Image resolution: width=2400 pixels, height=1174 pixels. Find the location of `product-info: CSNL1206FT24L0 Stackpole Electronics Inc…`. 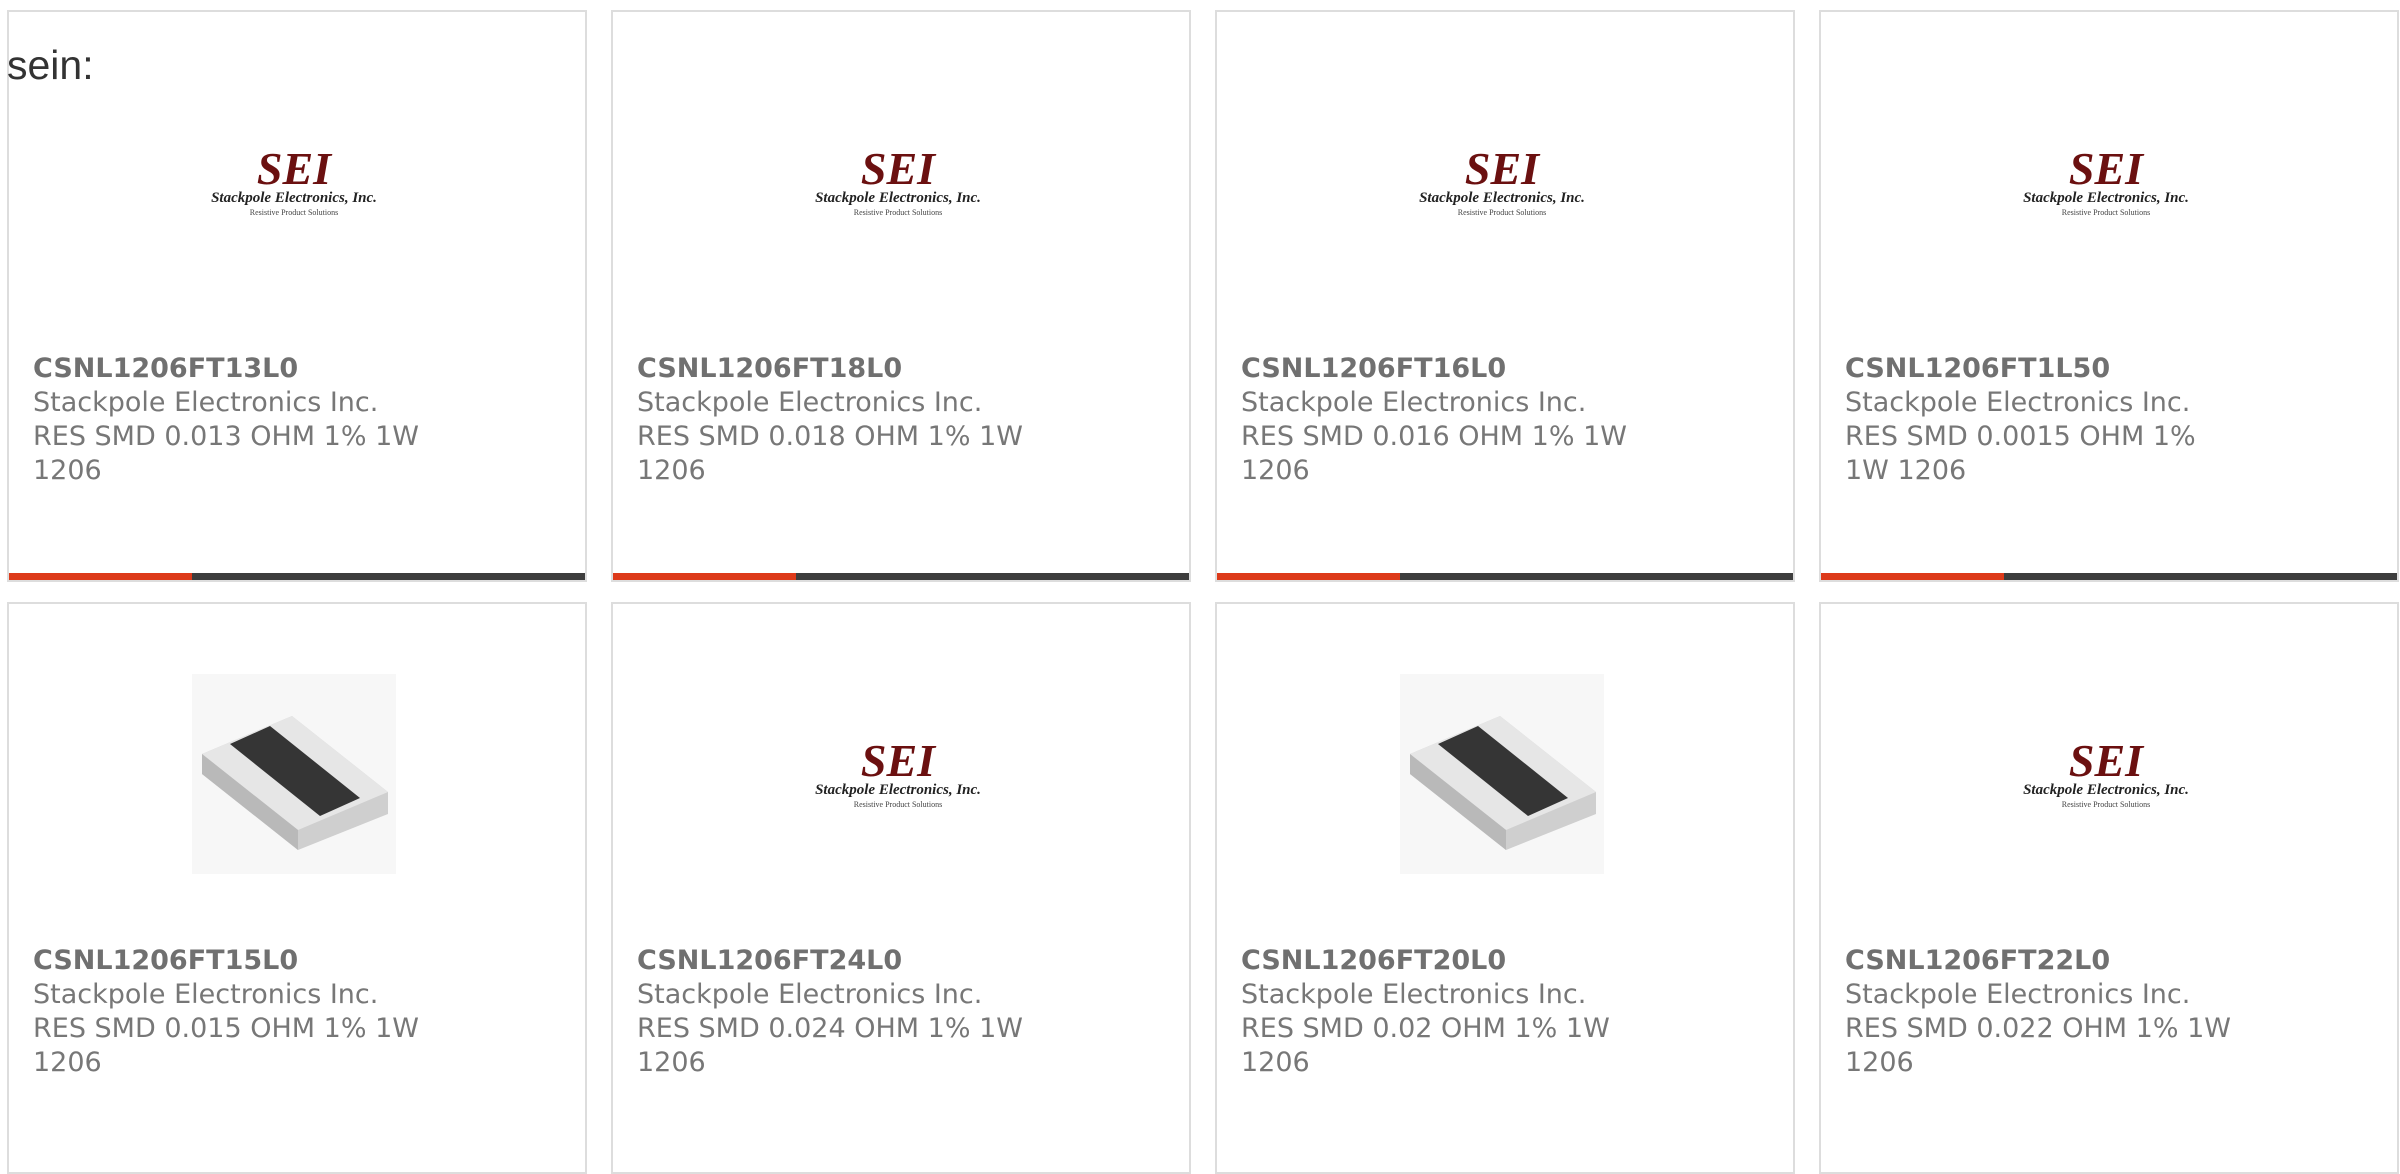

product-info: CSNL1206FT24L0 Stackpole Electronics Inc… is located at coordinates (837, 1012).